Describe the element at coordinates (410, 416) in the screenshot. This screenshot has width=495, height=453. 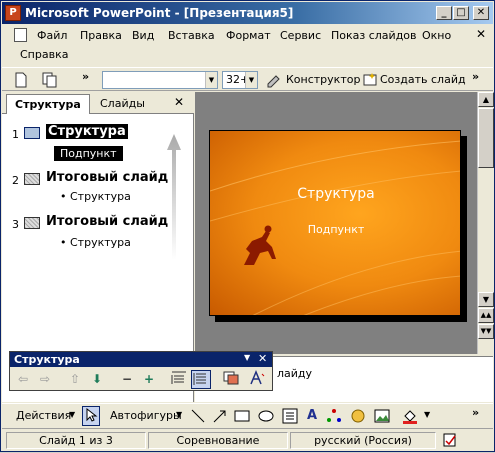
I see `fill-color-icon` at that location.